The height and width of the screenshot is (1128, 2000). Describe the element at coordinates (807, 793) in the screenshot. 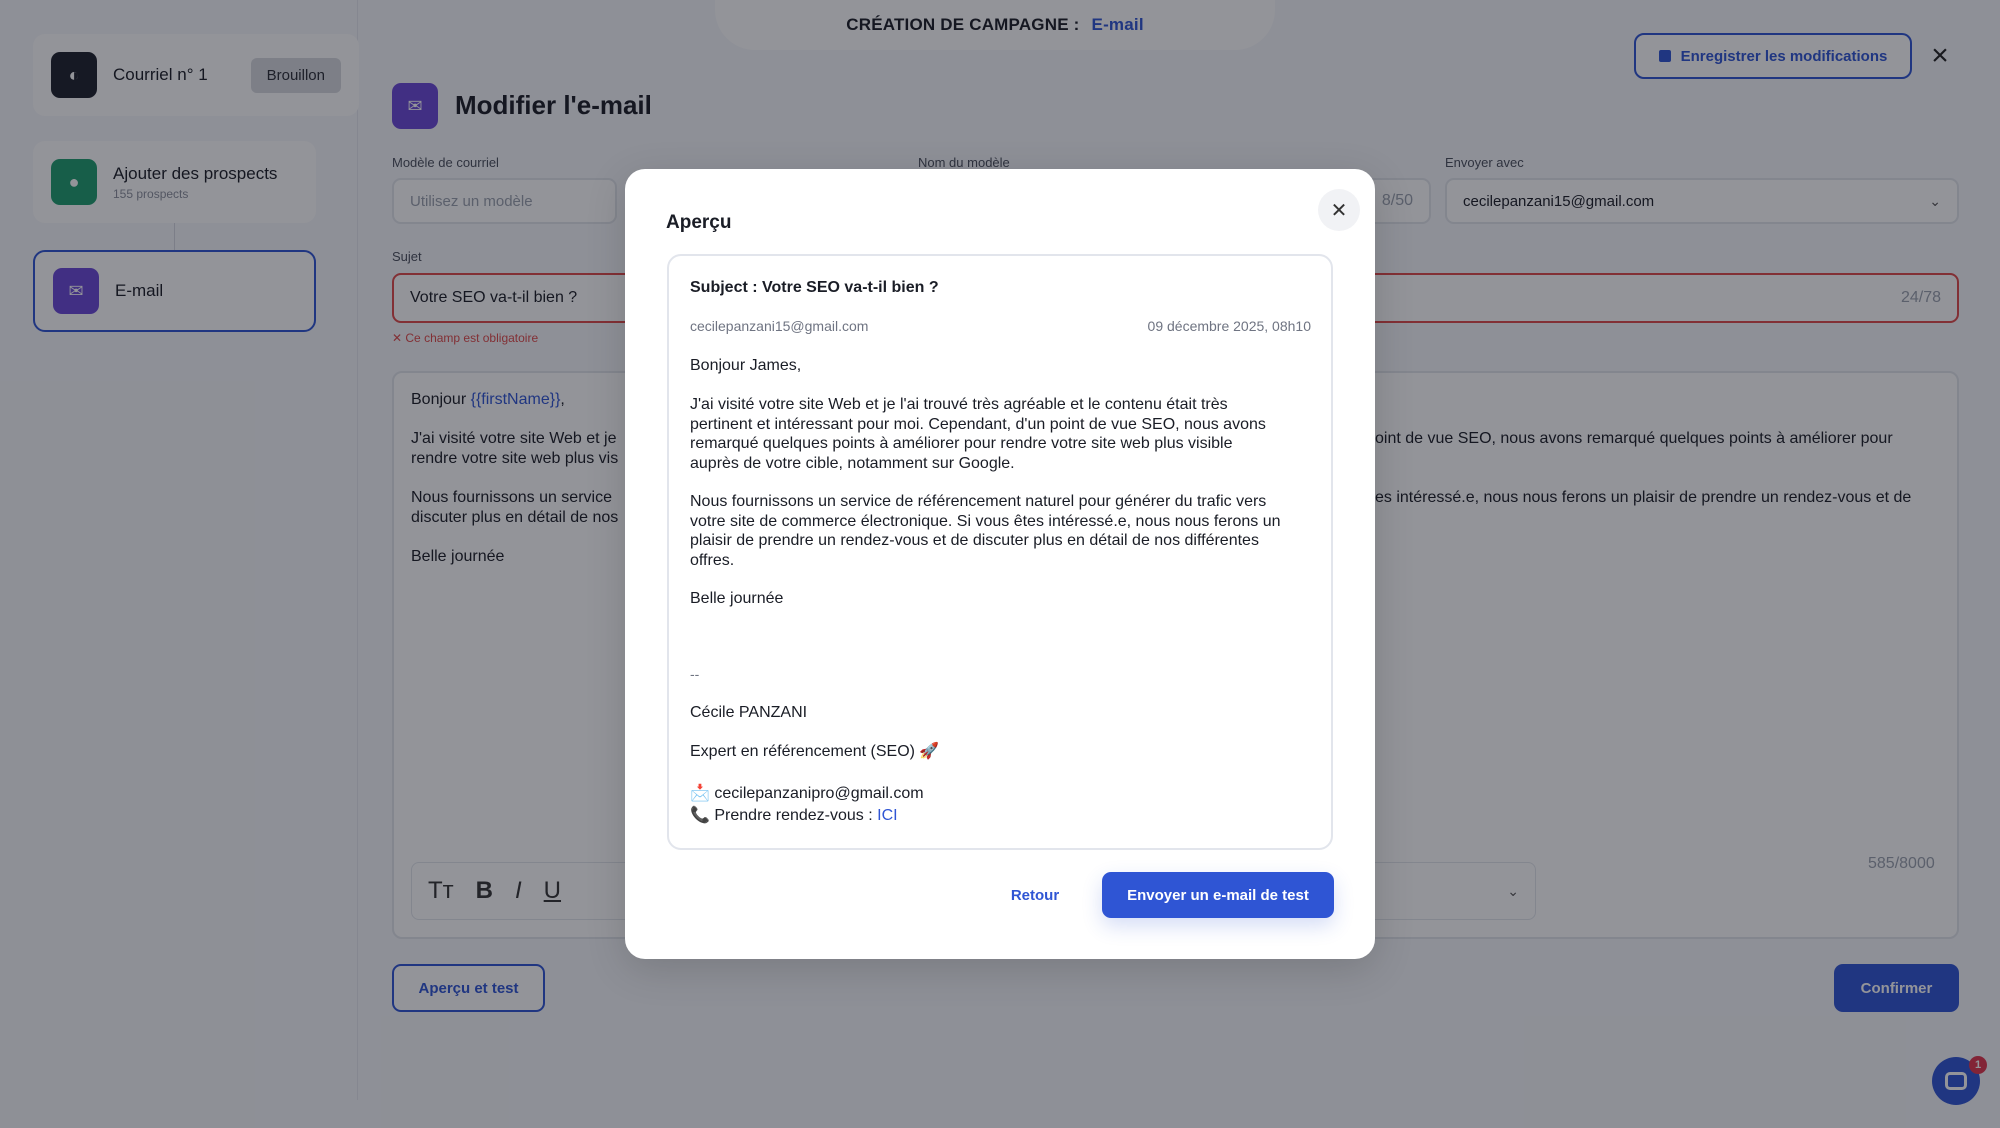

I see `signature-email: 📩 cecilepanzanipro@gmail.com` at that location.